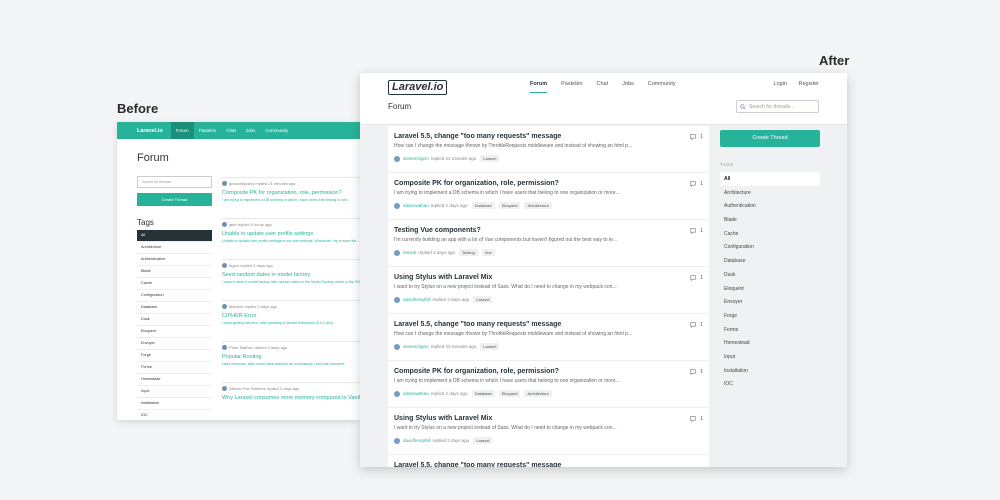  What do you see at coordinates (770, 138) in the screenshot?
I see `create-thread-button: Create Thread` at bounding box center [770, 138].